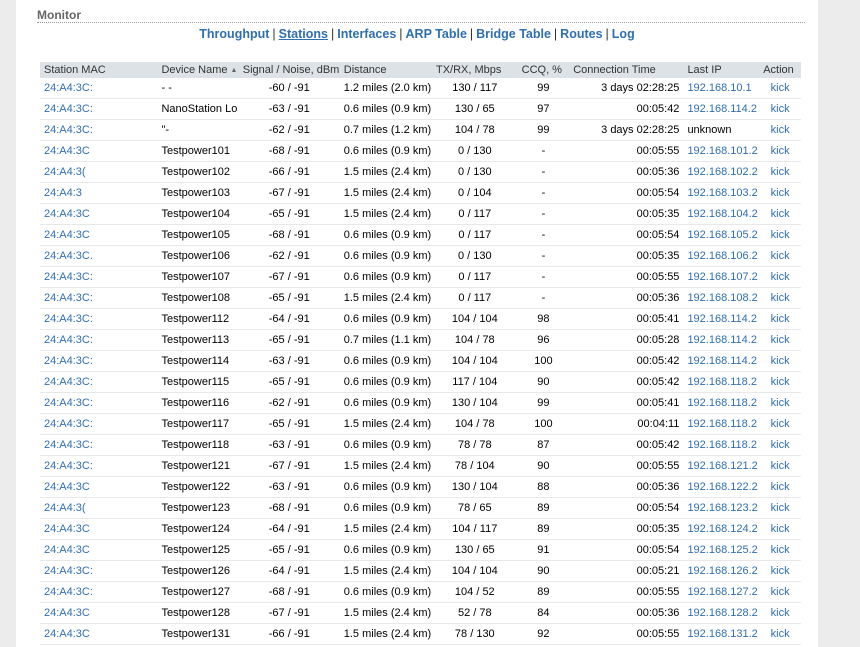 Image resolution: width=860 pixels, height=647 pixels. I want to click on last-ip-link: 192.168.123.2, so click(722, 508).